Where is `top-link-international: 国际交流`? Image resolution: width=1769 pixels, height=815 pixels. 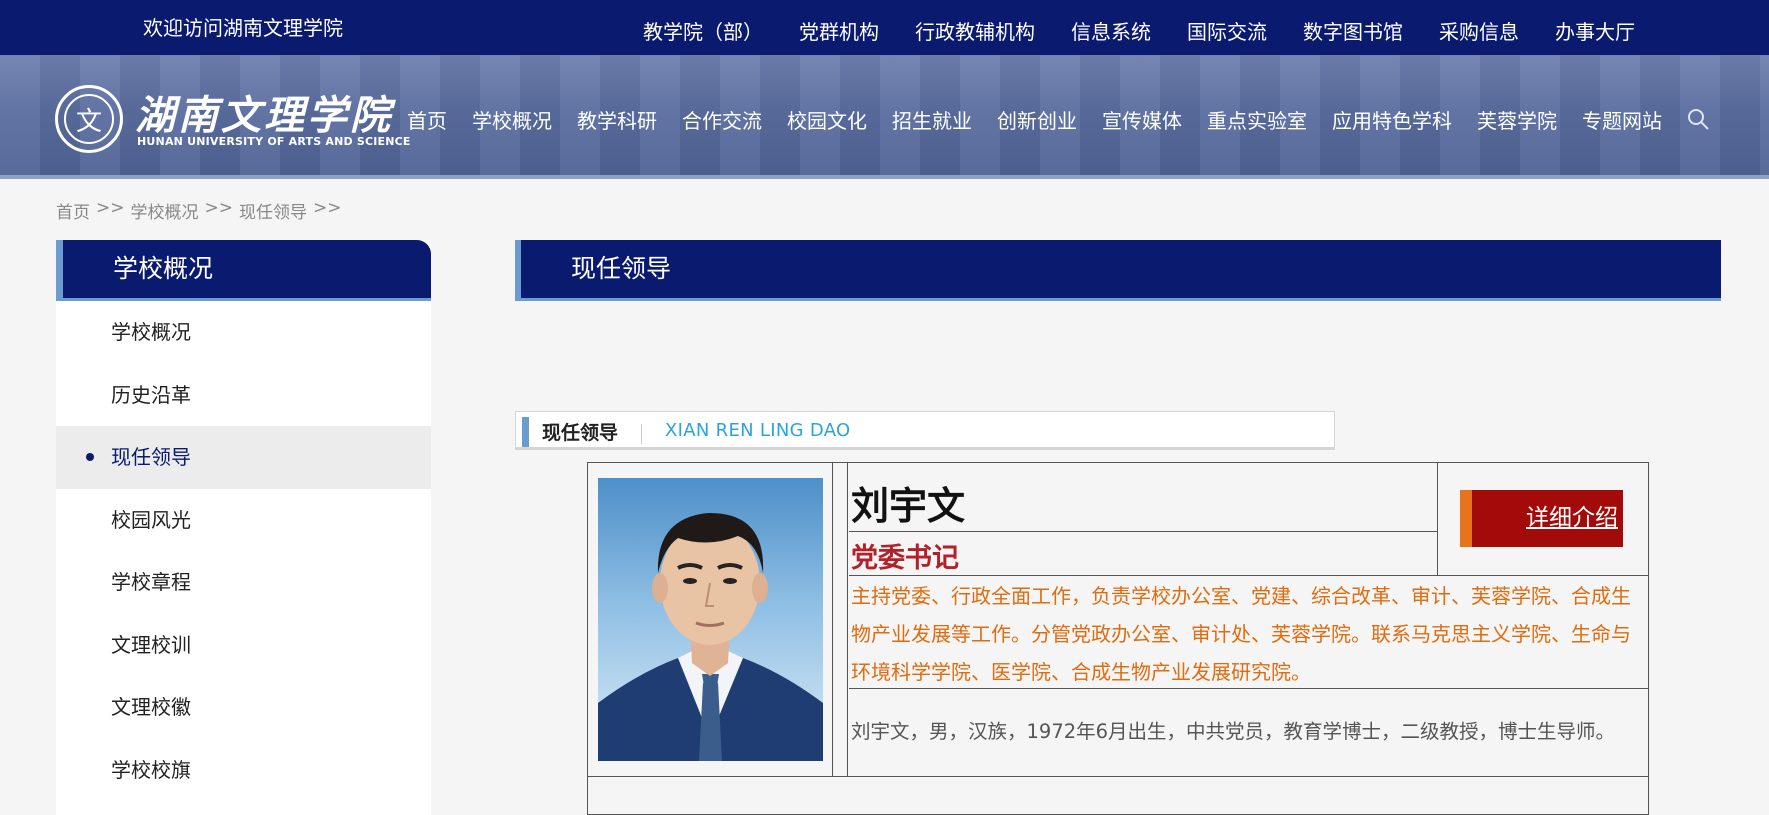
top-link-international: 国际交流 is located at coordinates (1227, 30).